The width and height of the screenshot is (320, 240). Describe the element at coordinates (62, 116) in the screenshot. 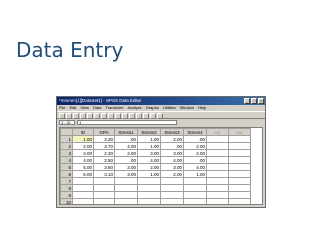

I see `open-icon` at that location.